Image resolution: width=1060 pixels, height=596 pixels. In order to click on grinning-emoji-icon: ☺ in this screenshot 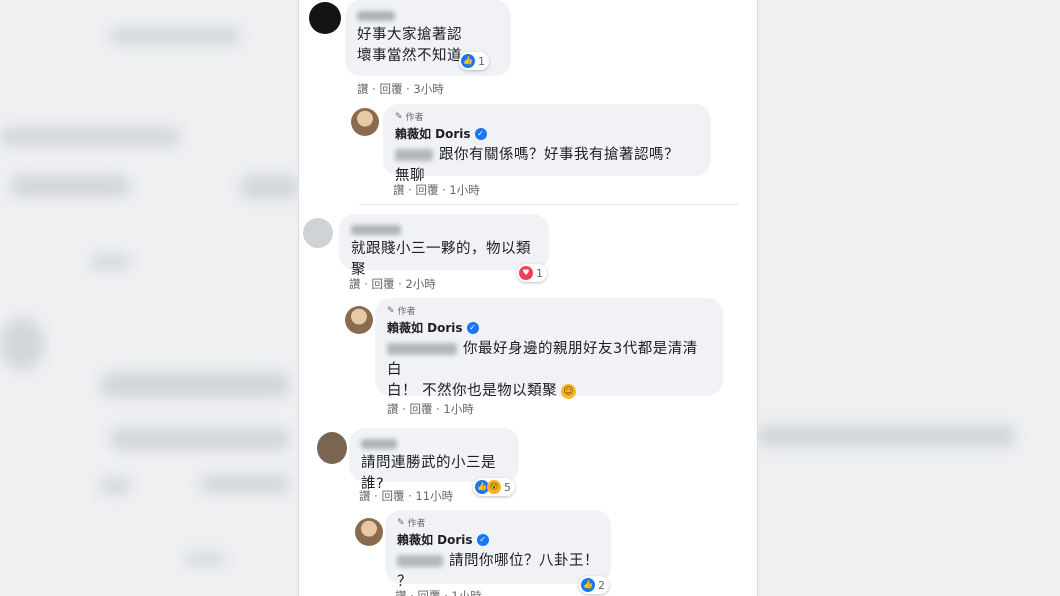, I will do `click(569, 391)`.